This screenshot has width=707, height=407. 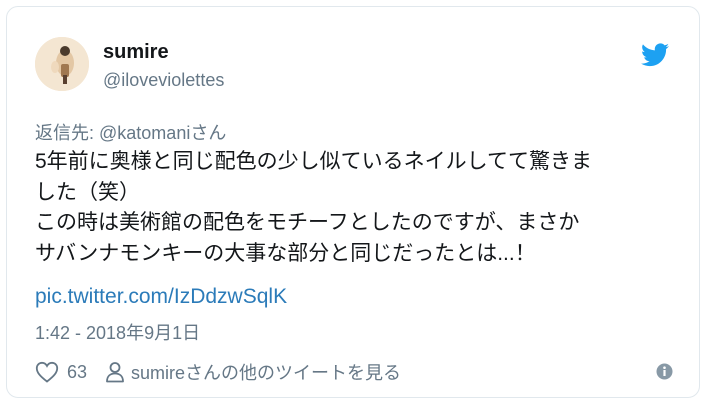 What do you see at coordinates (314, 161) in the screenshot?
I see `tweet-text-line: 5年前に奥様と同じ配色の少し似ているネイルしてて驚きま` at bounding box center [314, 161].